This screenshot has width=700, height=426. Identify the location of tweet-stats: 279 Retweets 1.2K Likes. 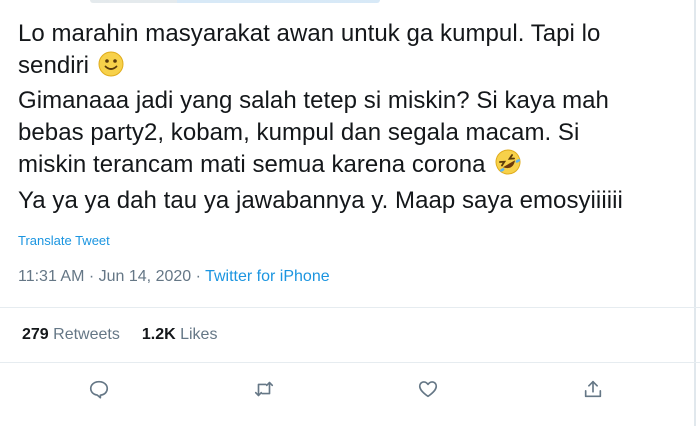
(119, 335).